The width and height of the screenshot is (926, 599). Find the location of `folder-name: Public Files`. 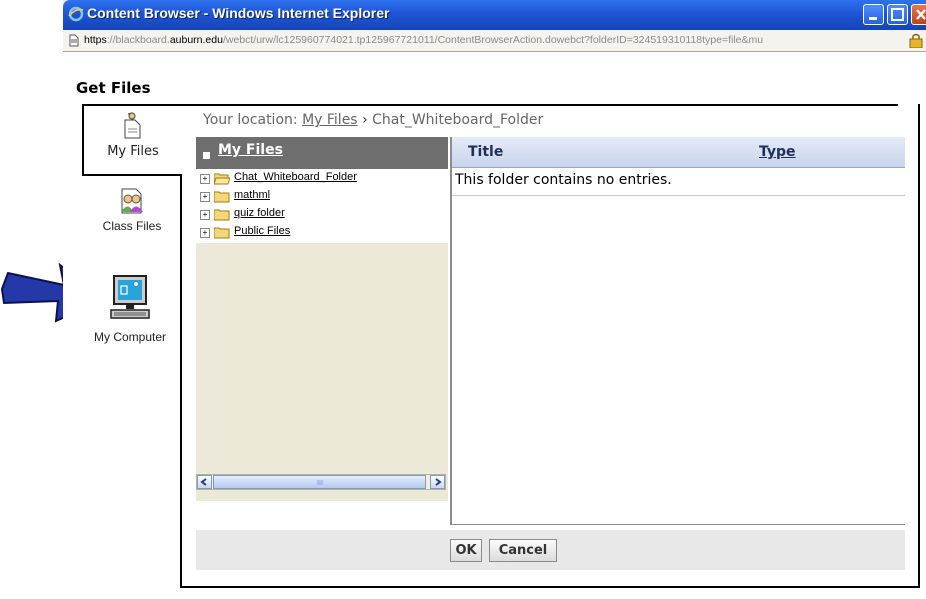

folder-name: Public Files is located at coordinates (262, 231).